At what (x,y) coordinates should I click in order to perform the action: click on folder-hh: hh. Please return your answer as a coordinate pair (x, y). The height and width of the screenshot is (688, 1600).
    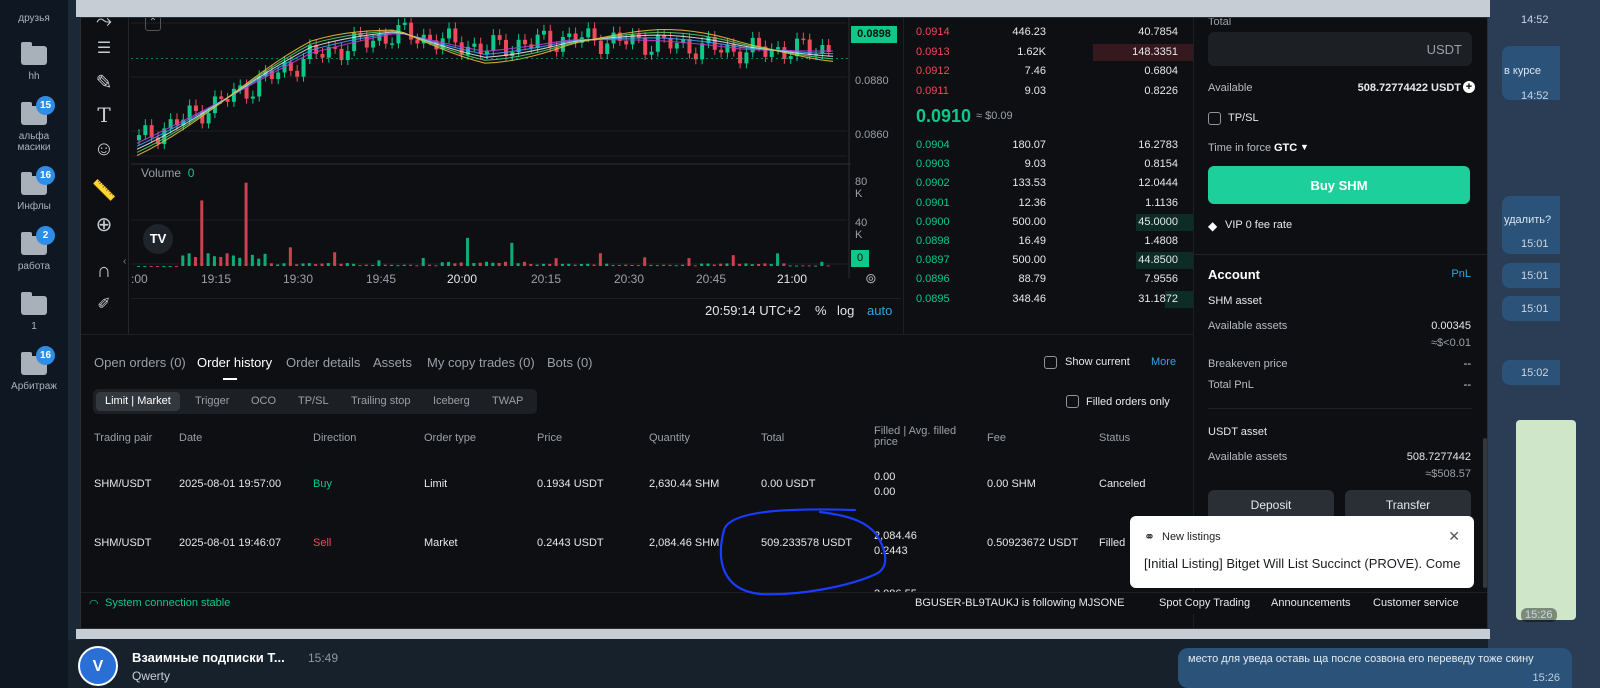
    Looking at the image, I should click on (34, 62).